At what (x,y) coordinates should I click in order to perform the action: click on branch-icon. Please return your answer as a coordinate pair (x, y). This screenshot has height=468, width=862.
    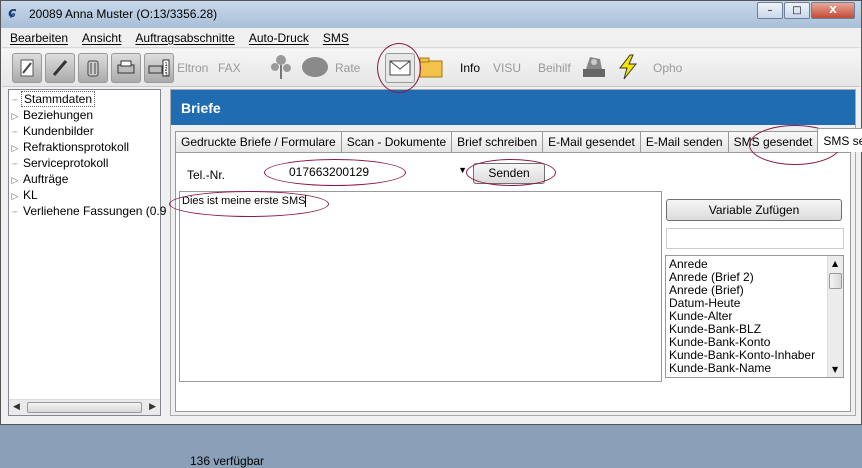
    Looking at the image, I should click on (281, 68).